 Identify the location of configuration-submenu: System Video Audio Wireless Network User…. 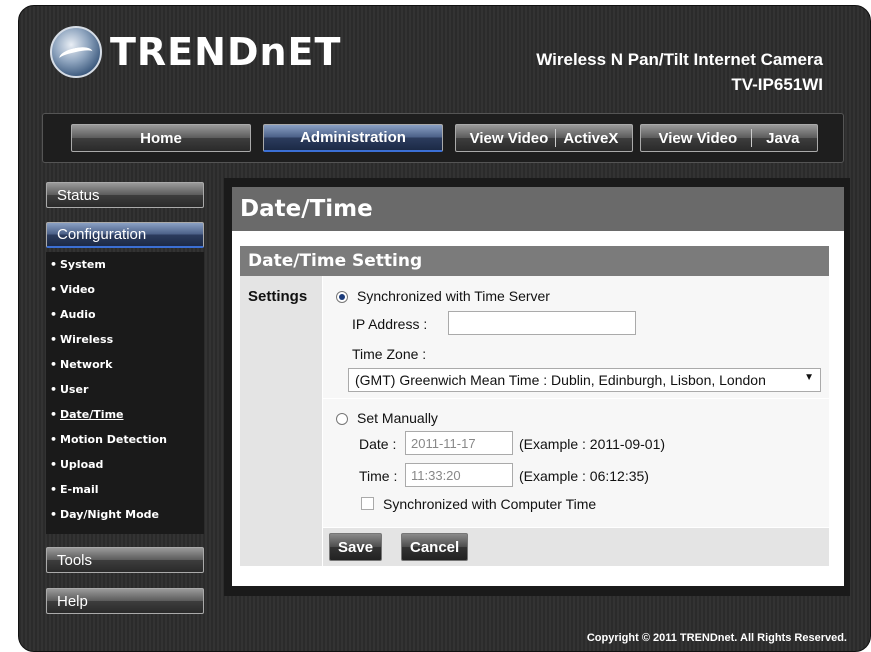
(125, 393).